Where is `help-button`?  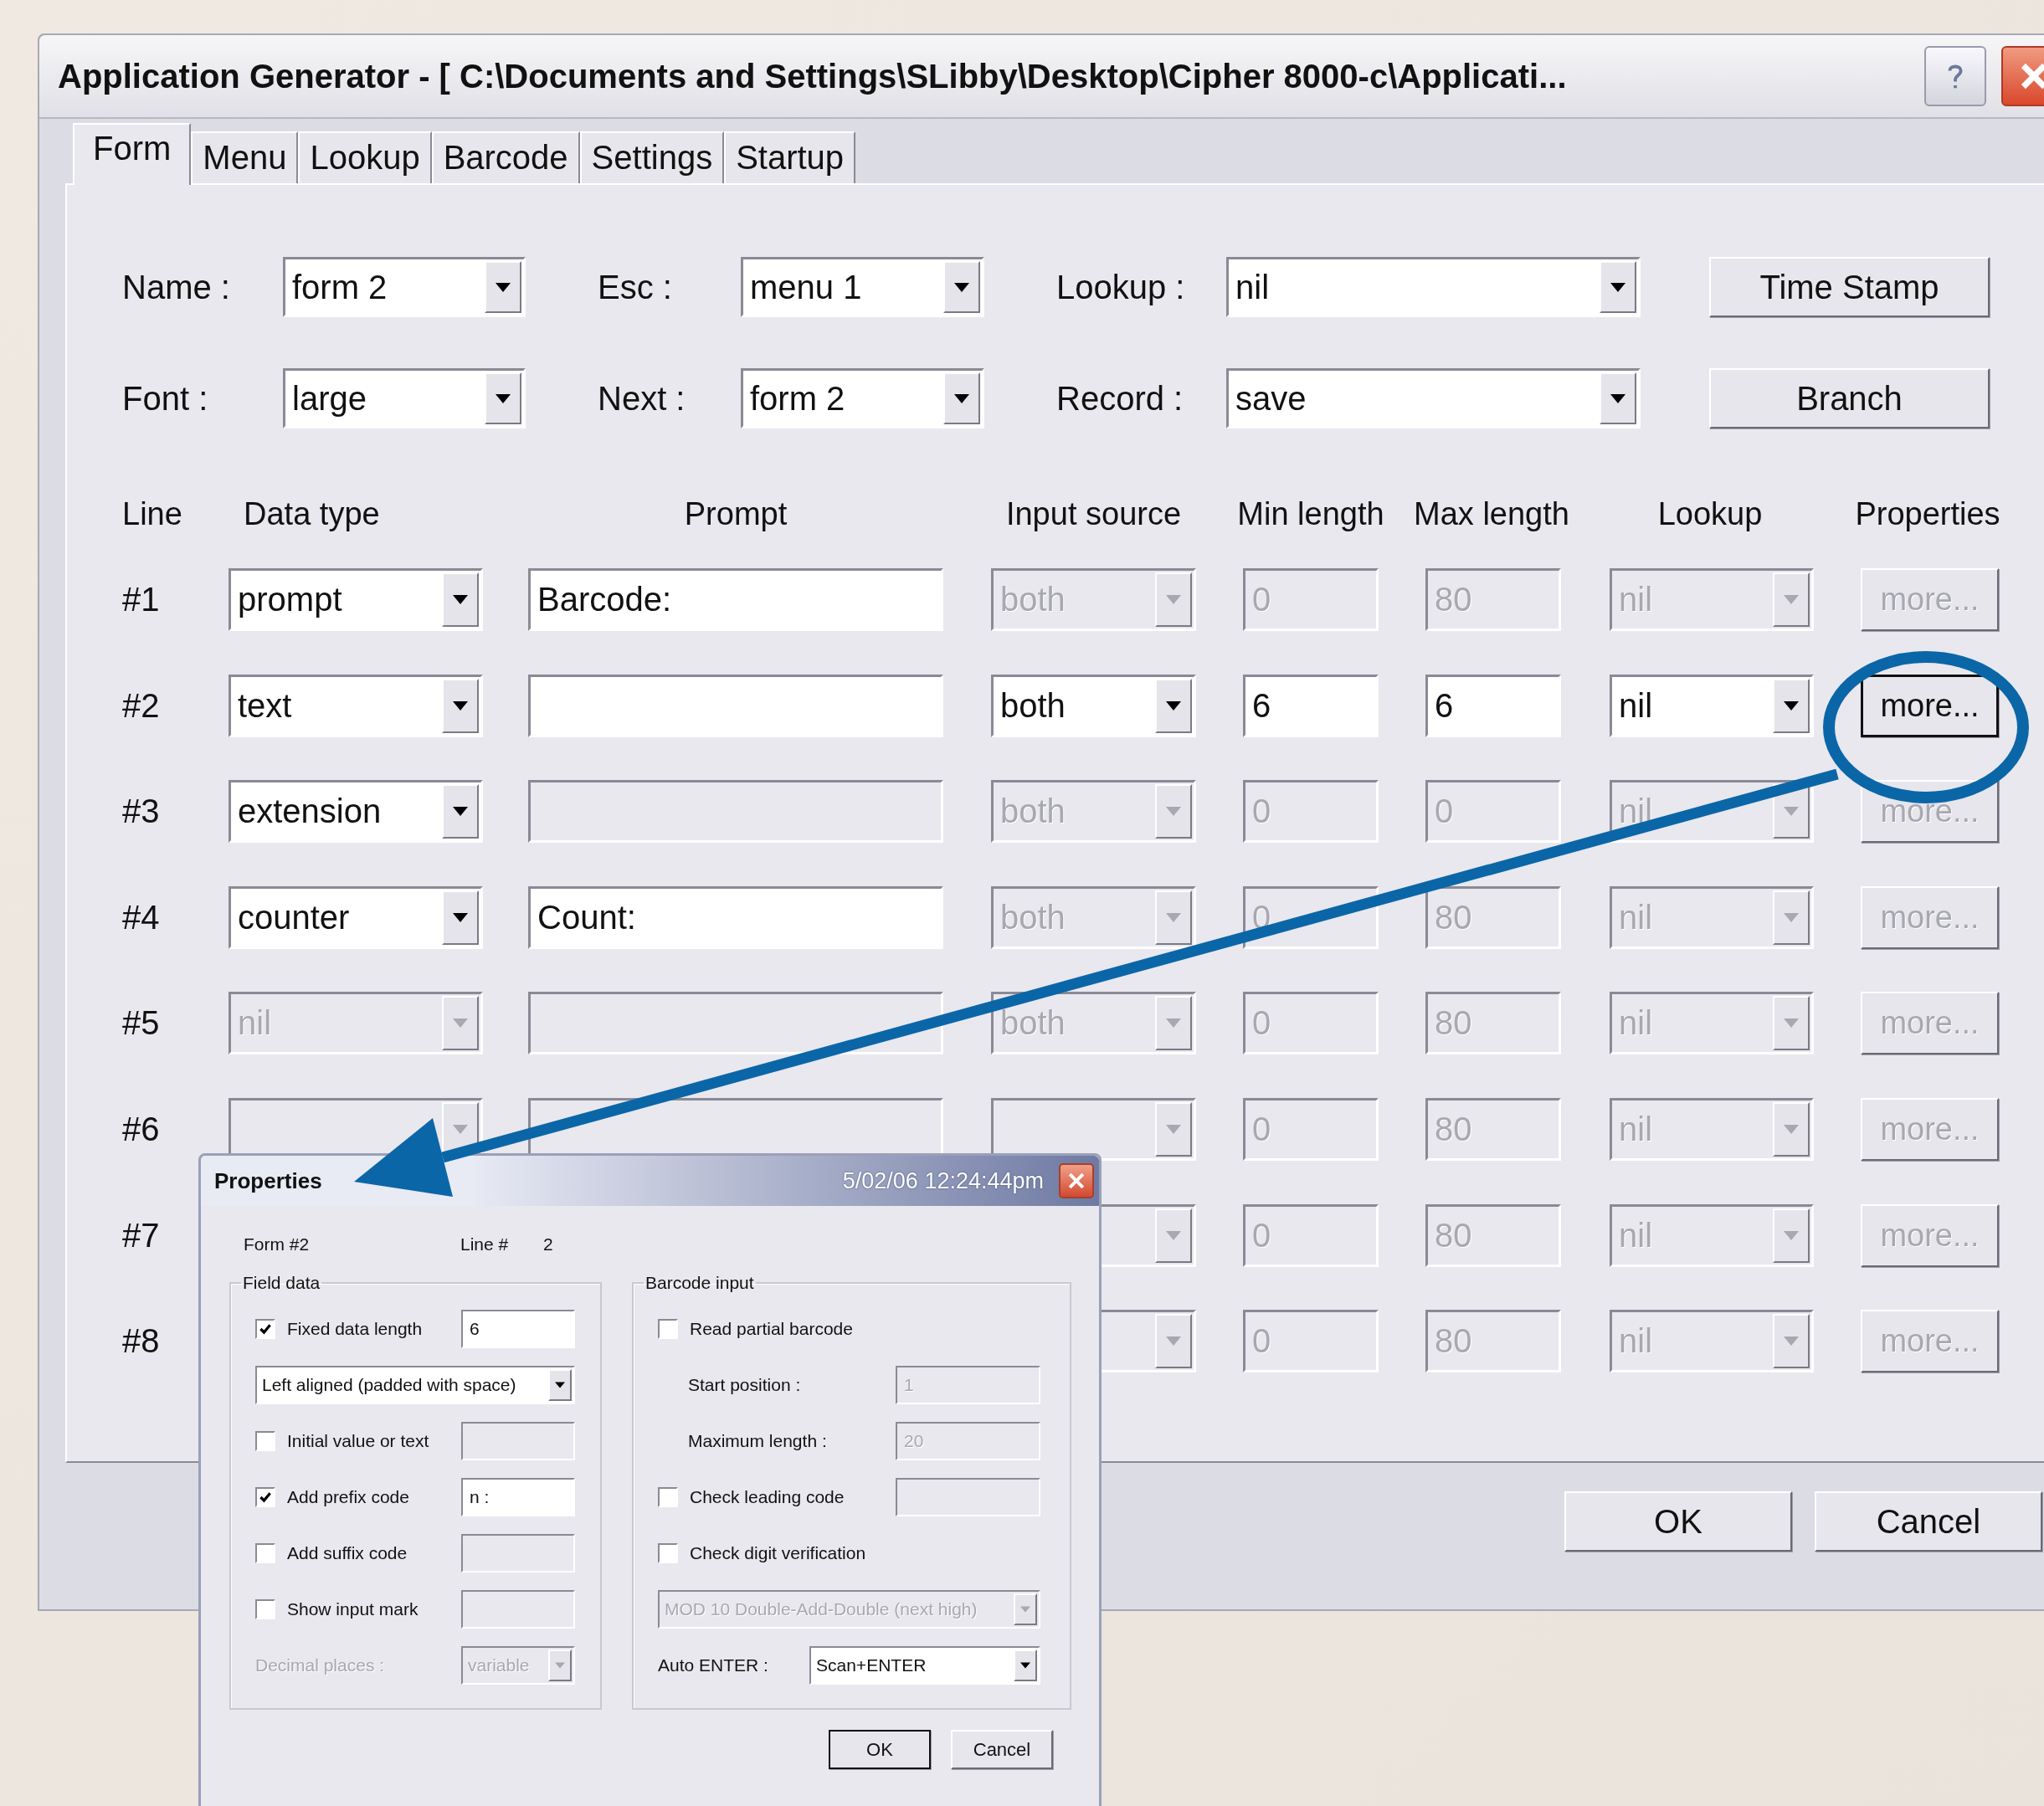 help-button is located at coordinates (1955, 76).